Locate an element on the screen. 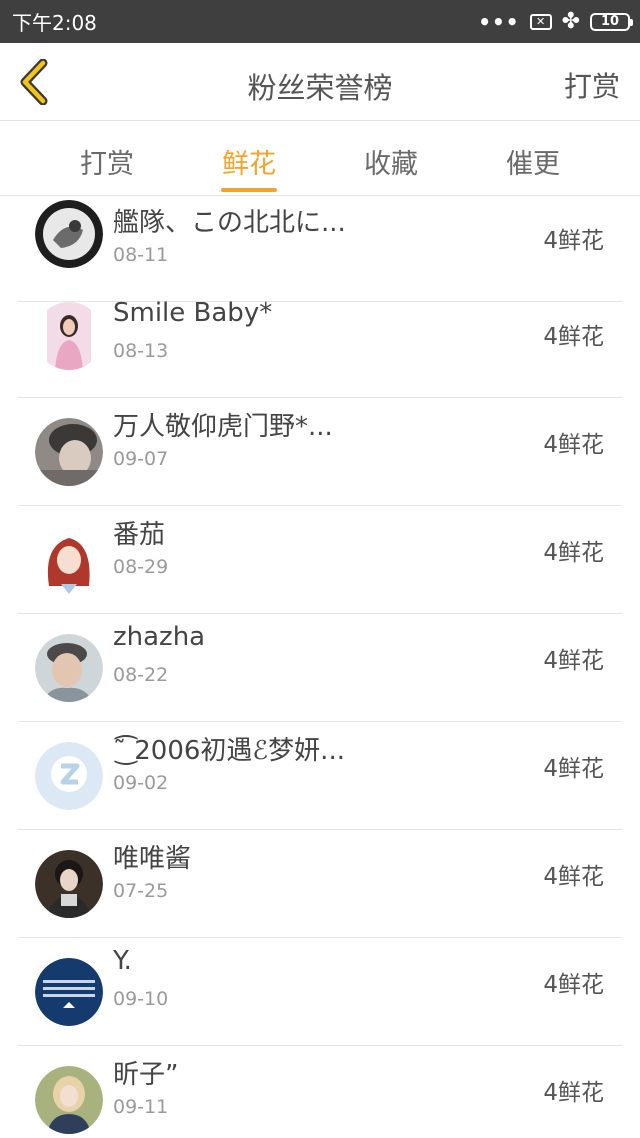  list-item: zhazha 08-22 4鲜花 is located at coordinates (320, 668).